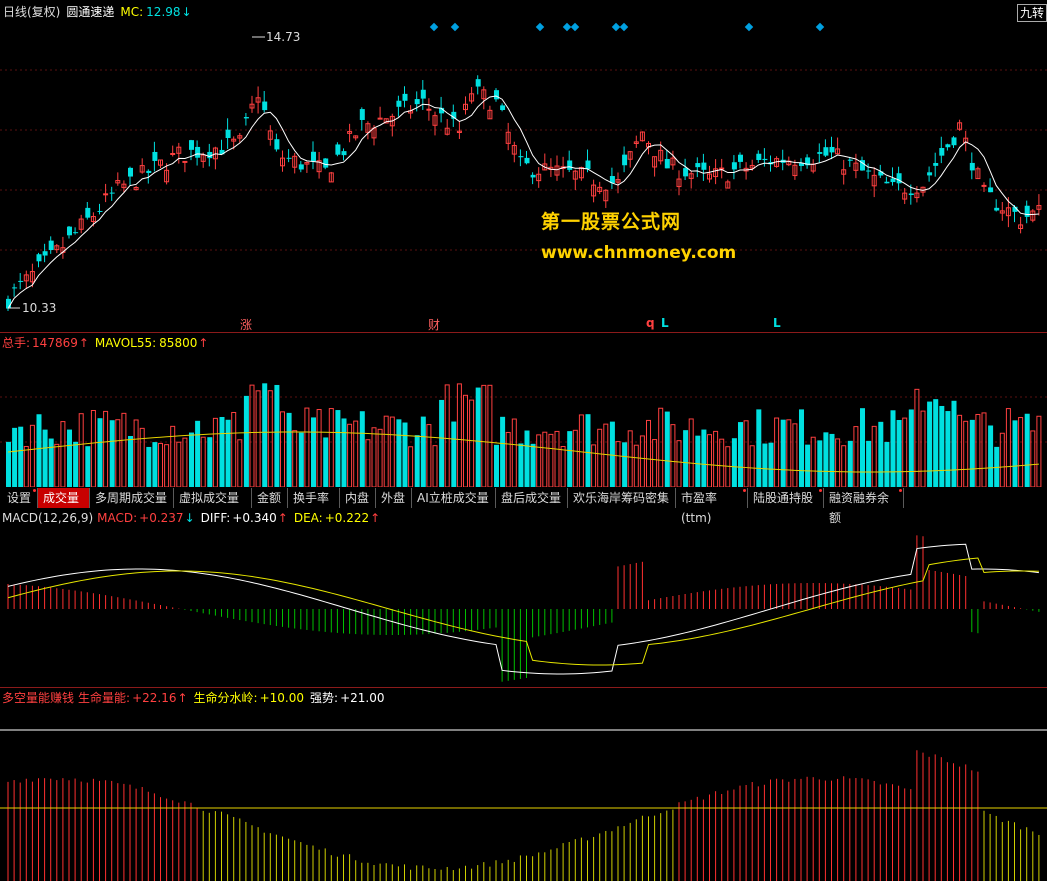 This screenshot has width=1047, height=881. I want to click on strong-value: +21.00, so click(362, 698).